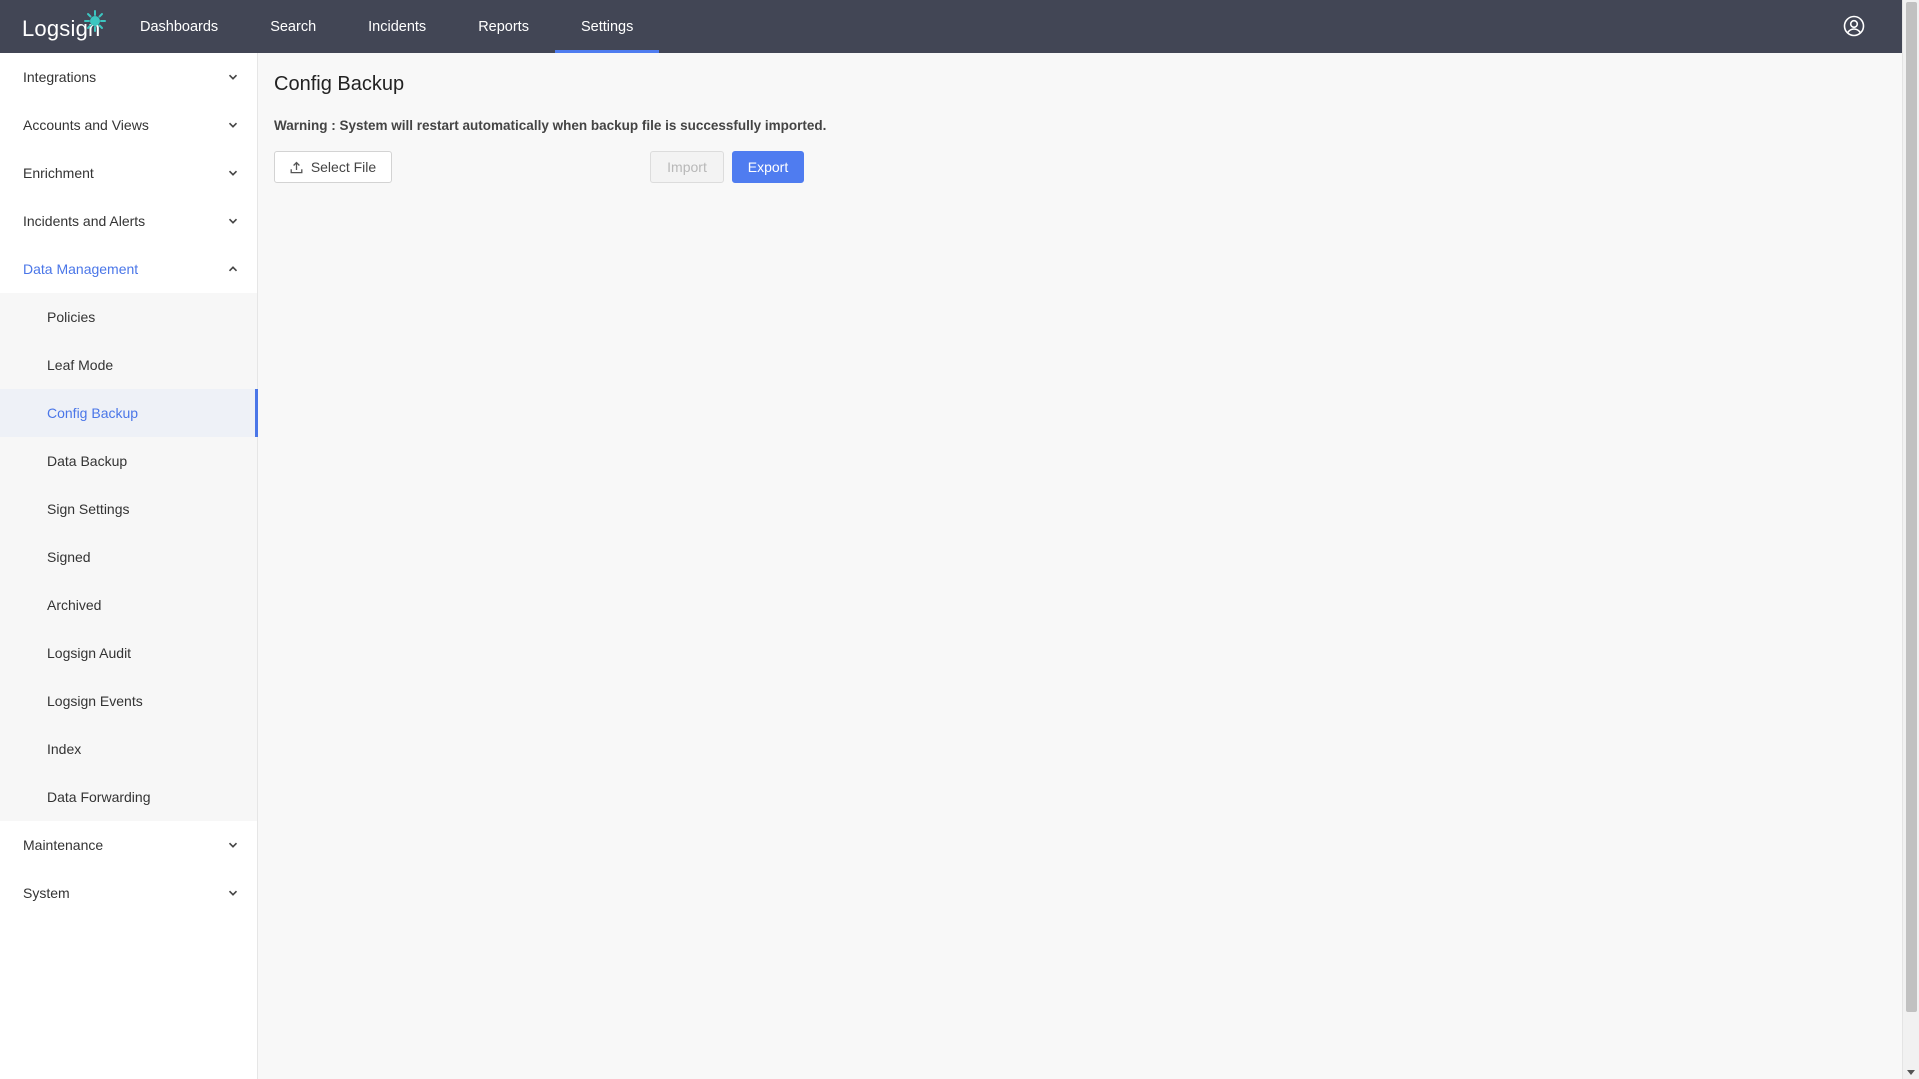 This screenshot has height=1079, width=1919. What do you see at coordinates (64, 26) in the screenshot?
I see `logsign-logo: Logsign` at bounding box center [64, 26].